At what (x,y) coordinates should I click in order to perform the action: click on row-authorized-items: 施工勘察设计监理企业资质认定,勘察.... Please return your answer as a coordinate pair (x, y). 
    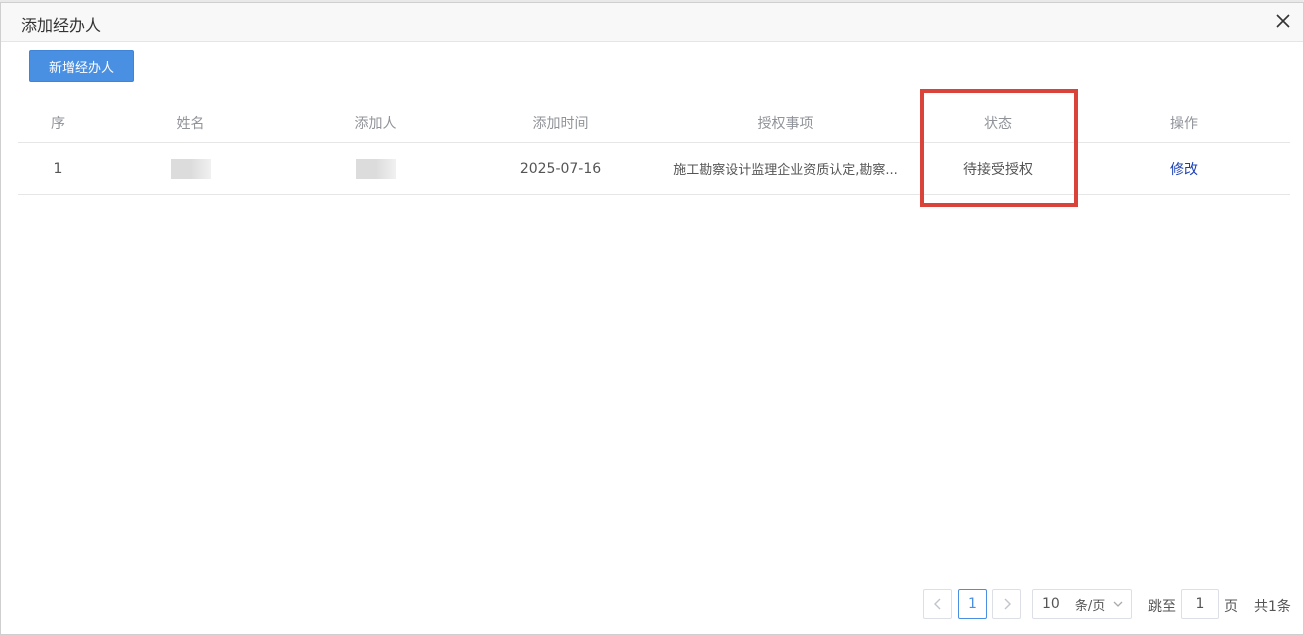
    Looking at the image, I should click on (785, 168).